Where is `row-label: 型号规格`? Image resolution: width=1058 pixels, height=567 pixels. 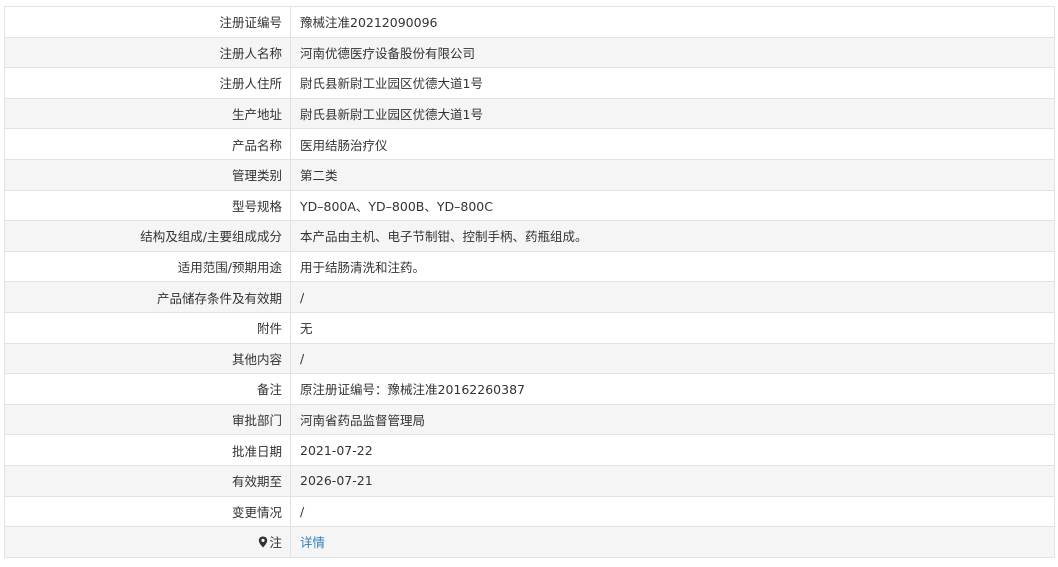
row-label: 型号规格 is located at coordinates (147, 205).